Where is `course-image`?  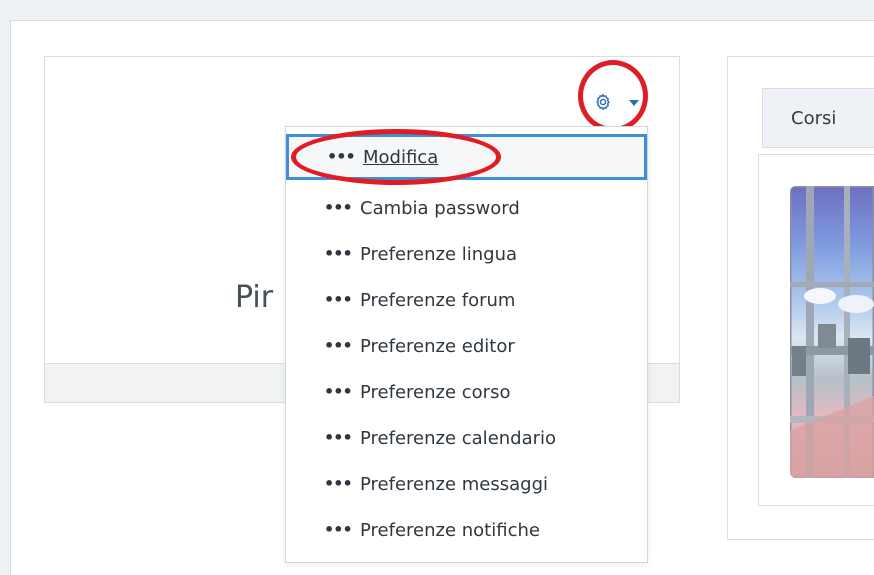 course-image is located at coordinates (832, 332).